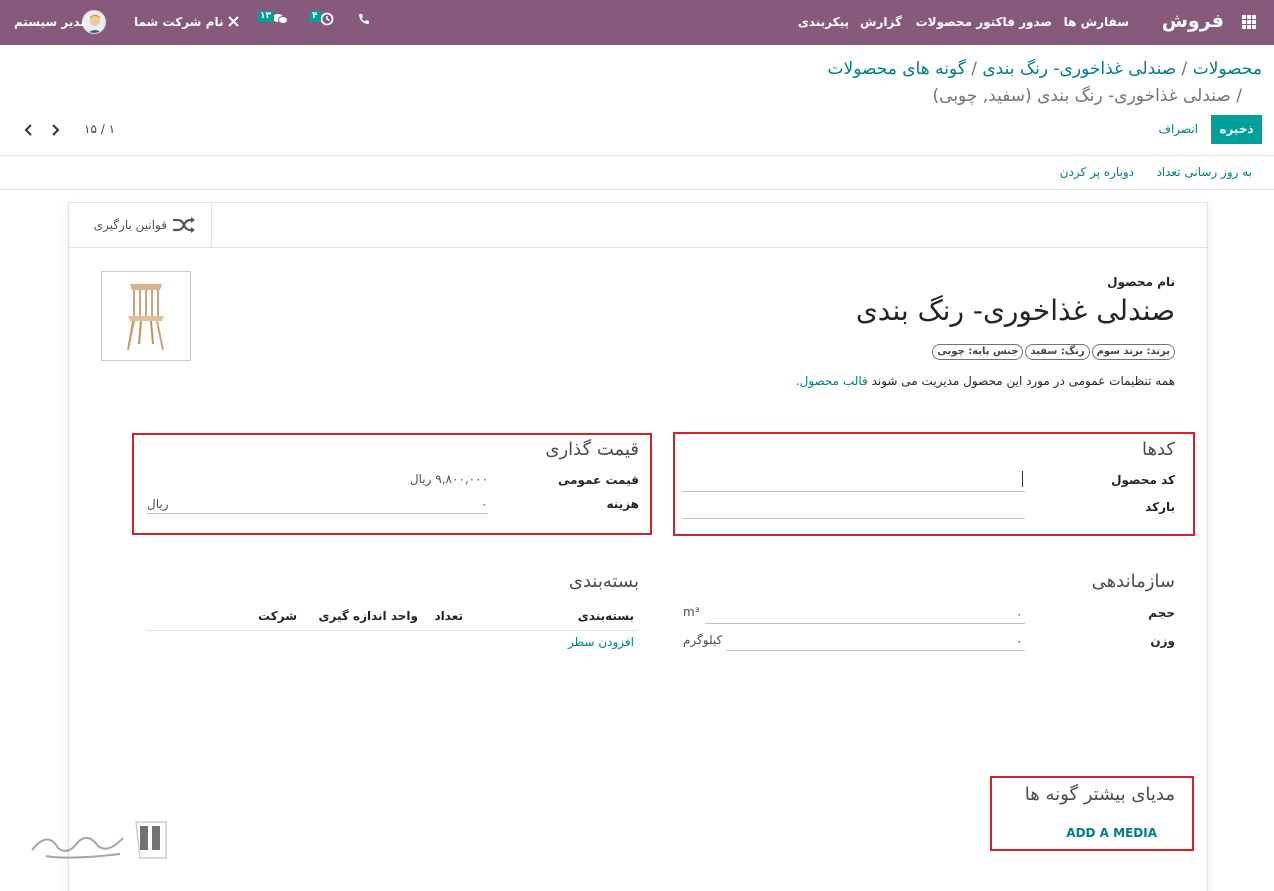  I want to click on attribute-tag: برند: برند سوم, so click(1133, 352).